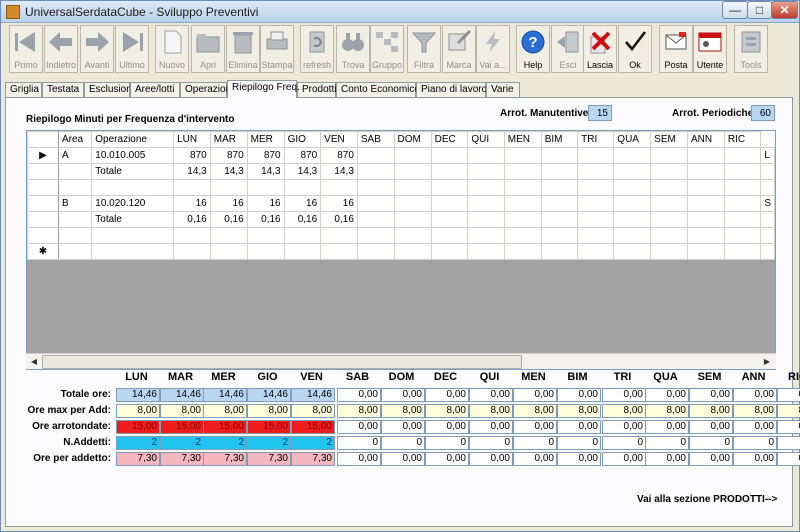 This screenshot has height=532, width=800. I want to click on toolbar-button-gruppo: Gruppo, so click(387, 49).